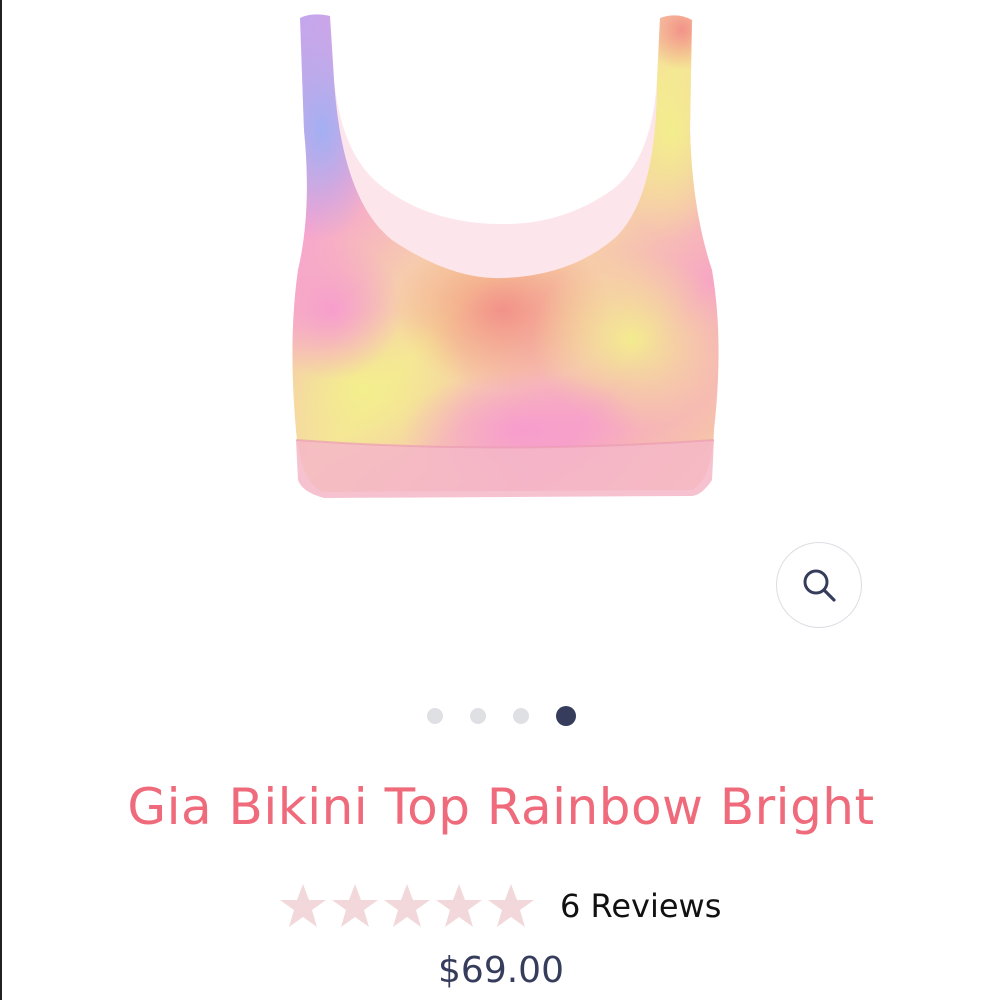 The width and height of the screenshot is (1000, 1000). I want to click on gallery-dot-4-active, so click(566, 716).